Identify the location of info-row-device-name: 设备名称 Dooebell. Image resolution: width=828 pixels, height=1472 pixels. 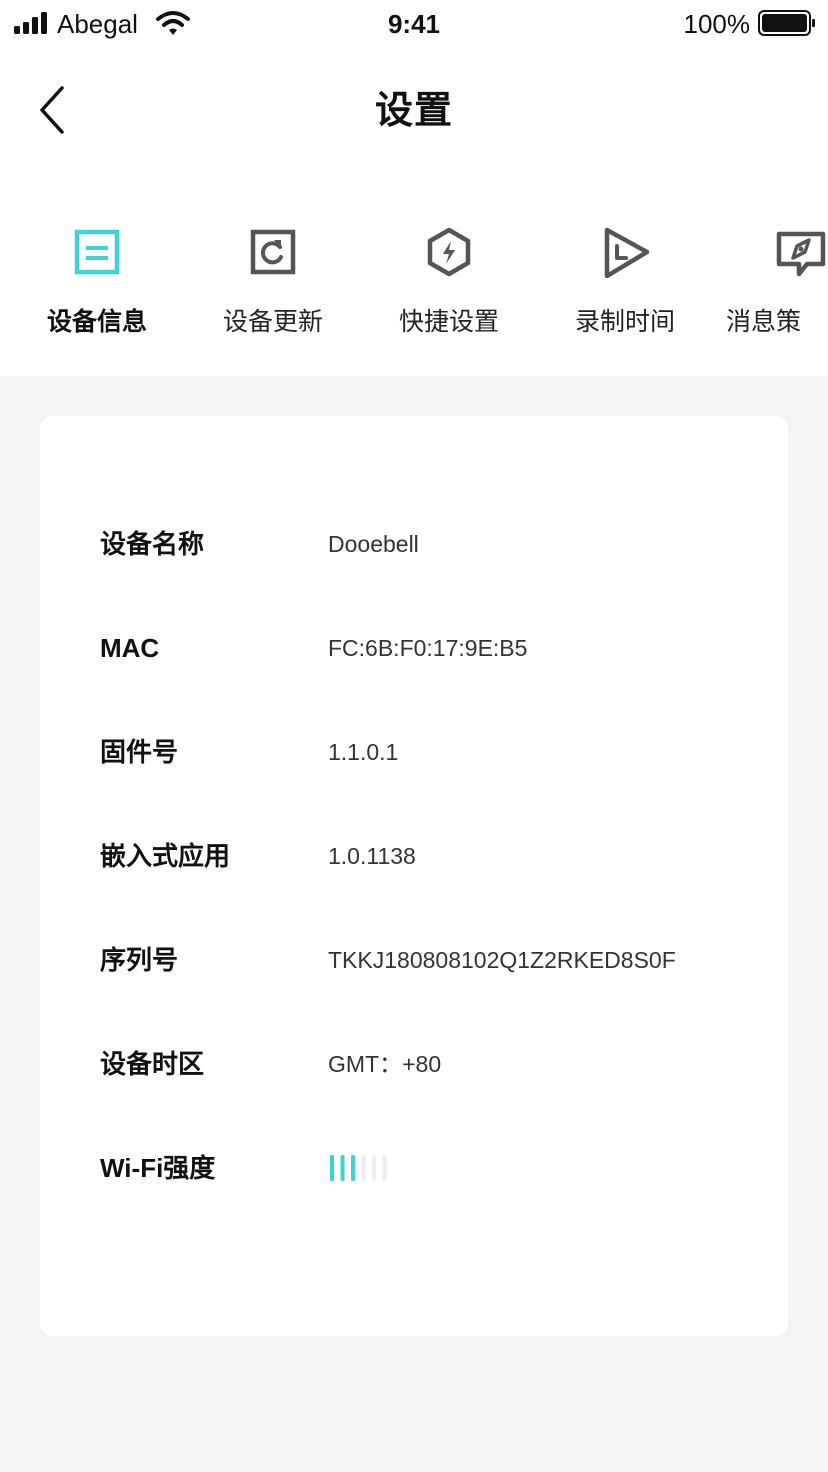
(414, 544).